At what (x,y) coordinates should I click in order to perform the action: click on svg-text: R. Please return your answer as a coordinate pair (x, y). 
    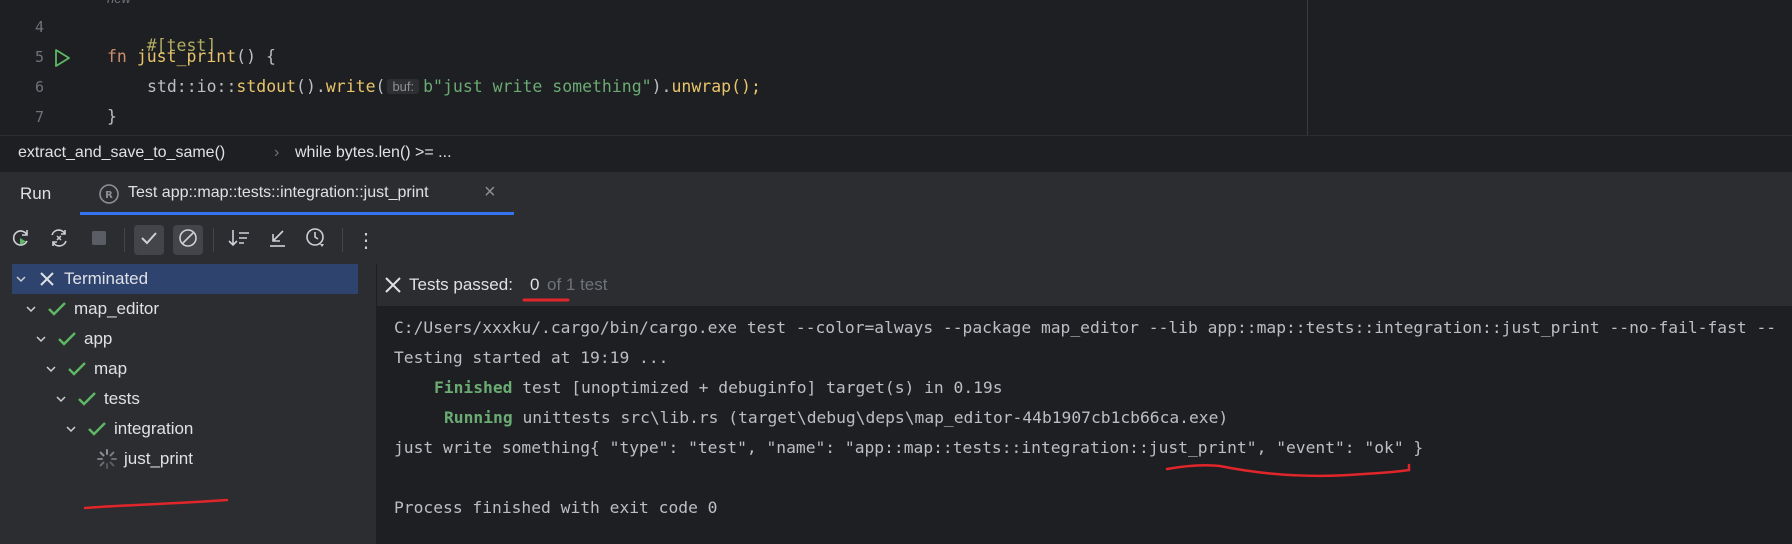
    Looking at the image, I should click on (109, 195).